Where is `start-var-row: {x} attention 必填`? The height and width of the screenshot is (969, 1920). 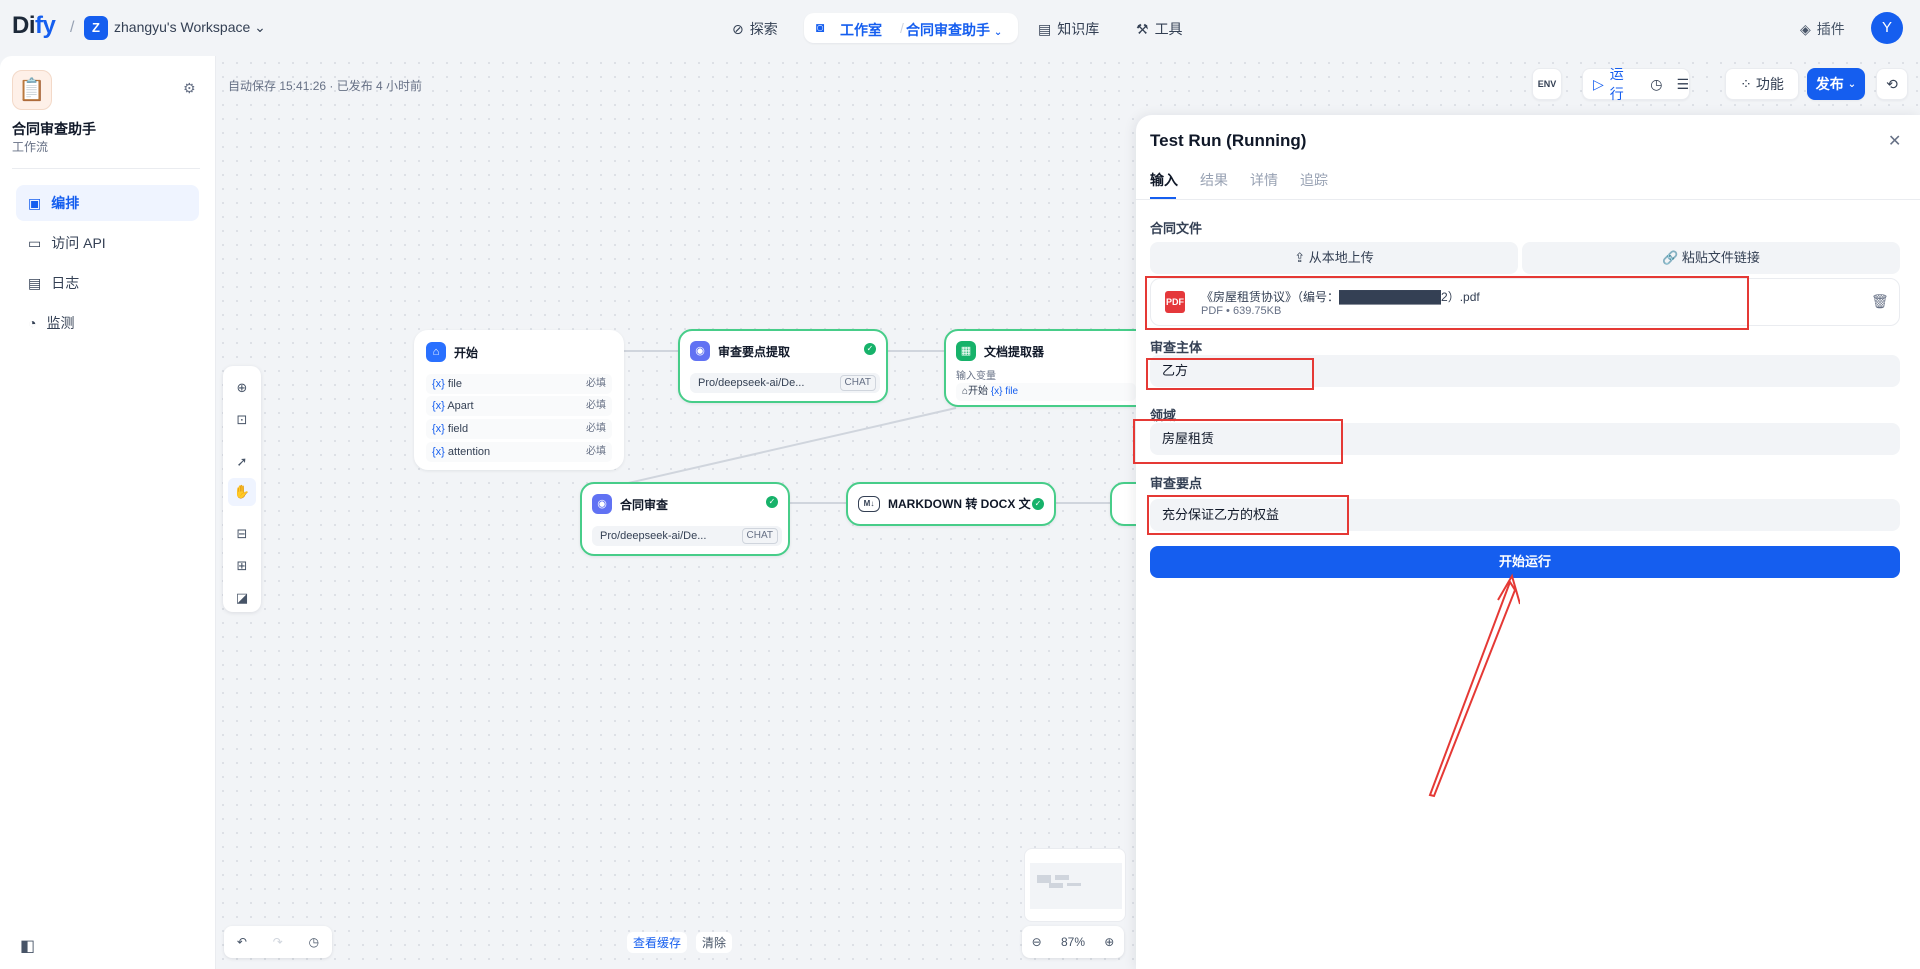 start-var-row: {x} attention 必填 is located at coordinates (519, 452).